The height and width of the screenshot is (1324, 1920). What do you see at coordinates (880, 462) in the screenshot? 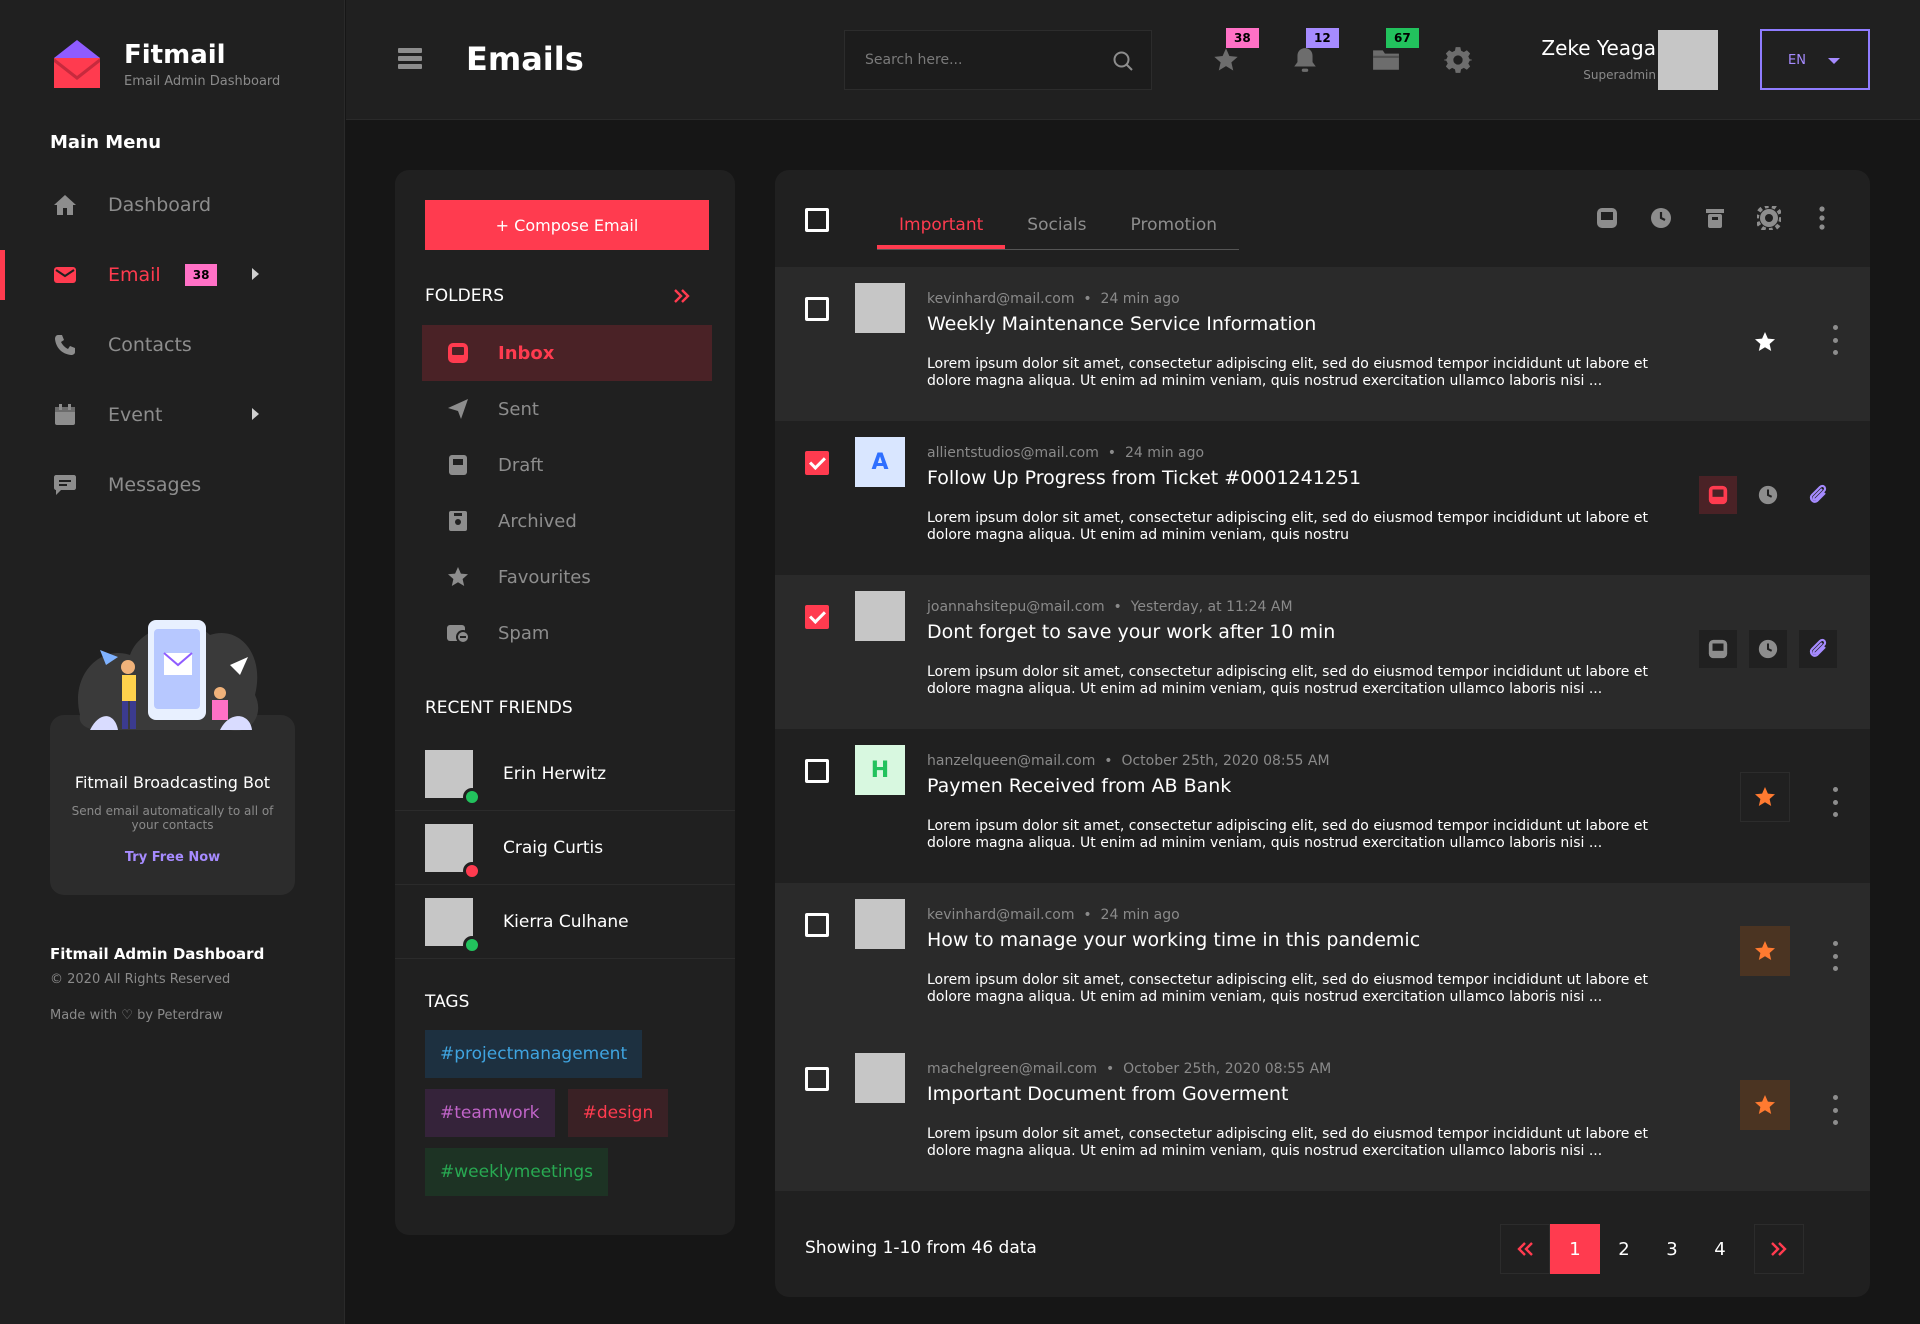
I see `sender-avatar: A` at bounding box center [880, 462].